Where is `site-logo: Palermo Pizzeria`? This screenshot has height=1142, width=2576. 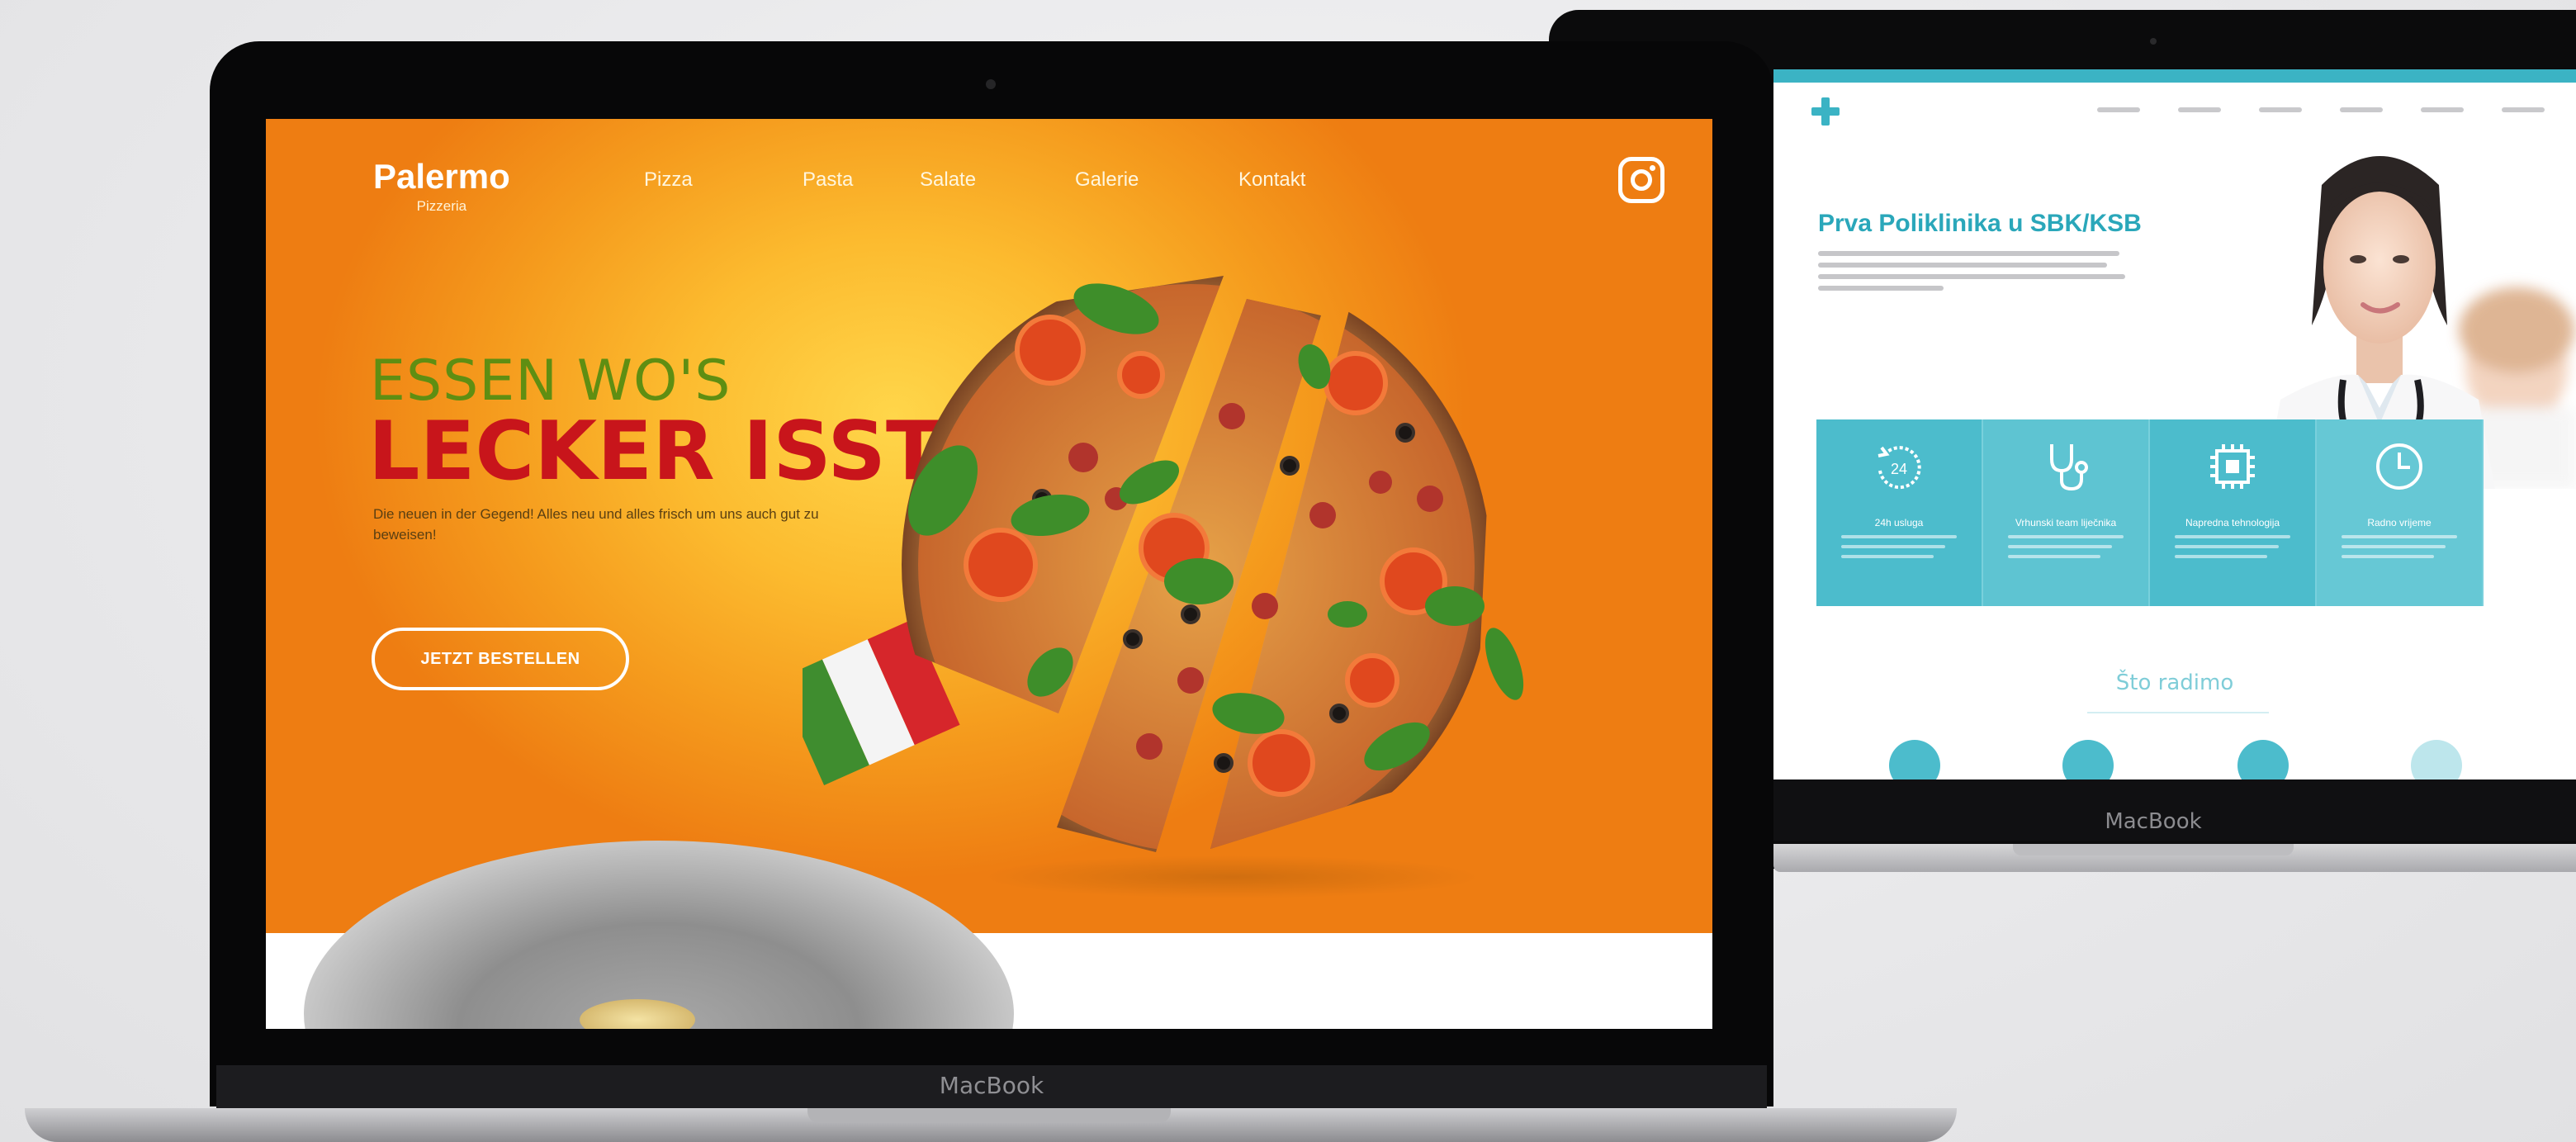
site-logo: Palermo Pizzeria is located at coordinates (441, 186).